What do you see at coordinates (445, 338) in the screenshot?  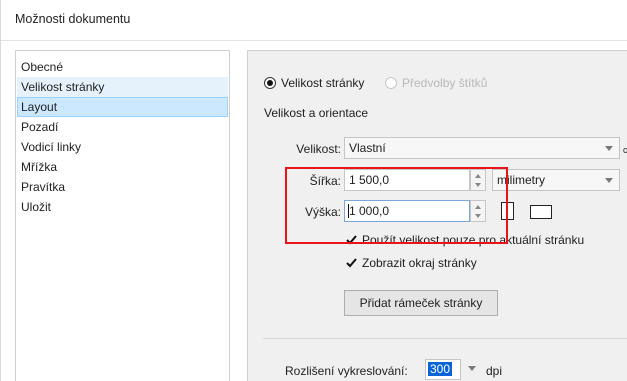 I see `section-divider` at bounding box center [445, 338].